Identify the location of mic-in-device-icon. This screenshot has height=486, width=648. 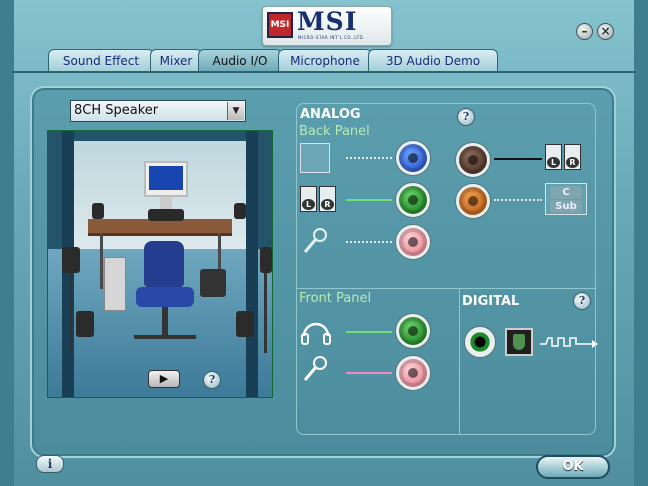
(315, 241).